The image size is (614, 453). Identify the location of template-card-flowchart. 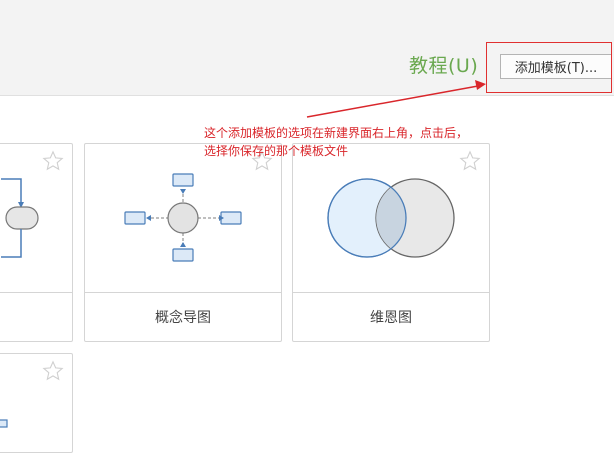
(36, 242).